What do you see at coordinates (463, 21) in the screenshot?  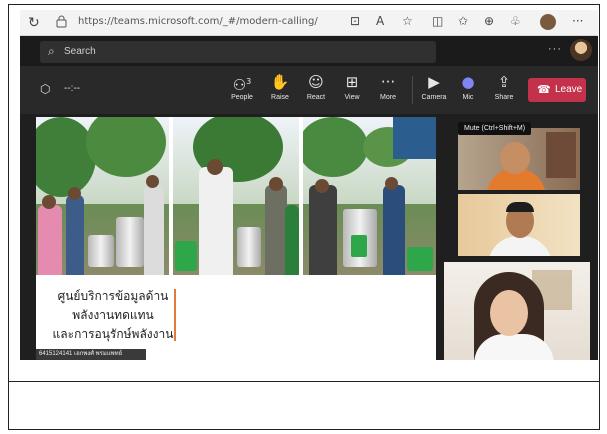 I see `favorites-bar-icon: ✩` at bounding box center [463, 21].